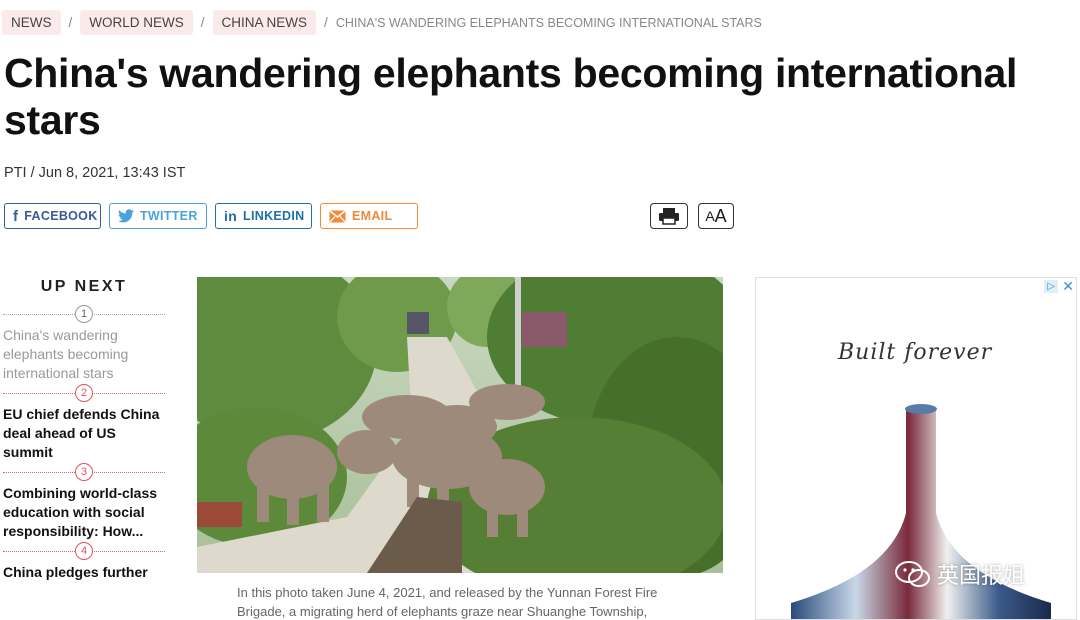 Image resolution: width=1080 pixels, height=620 pixels. Describe the element at coordinates (84, 314) in the screenshot. I see `item-number-badge: 1` at that location.